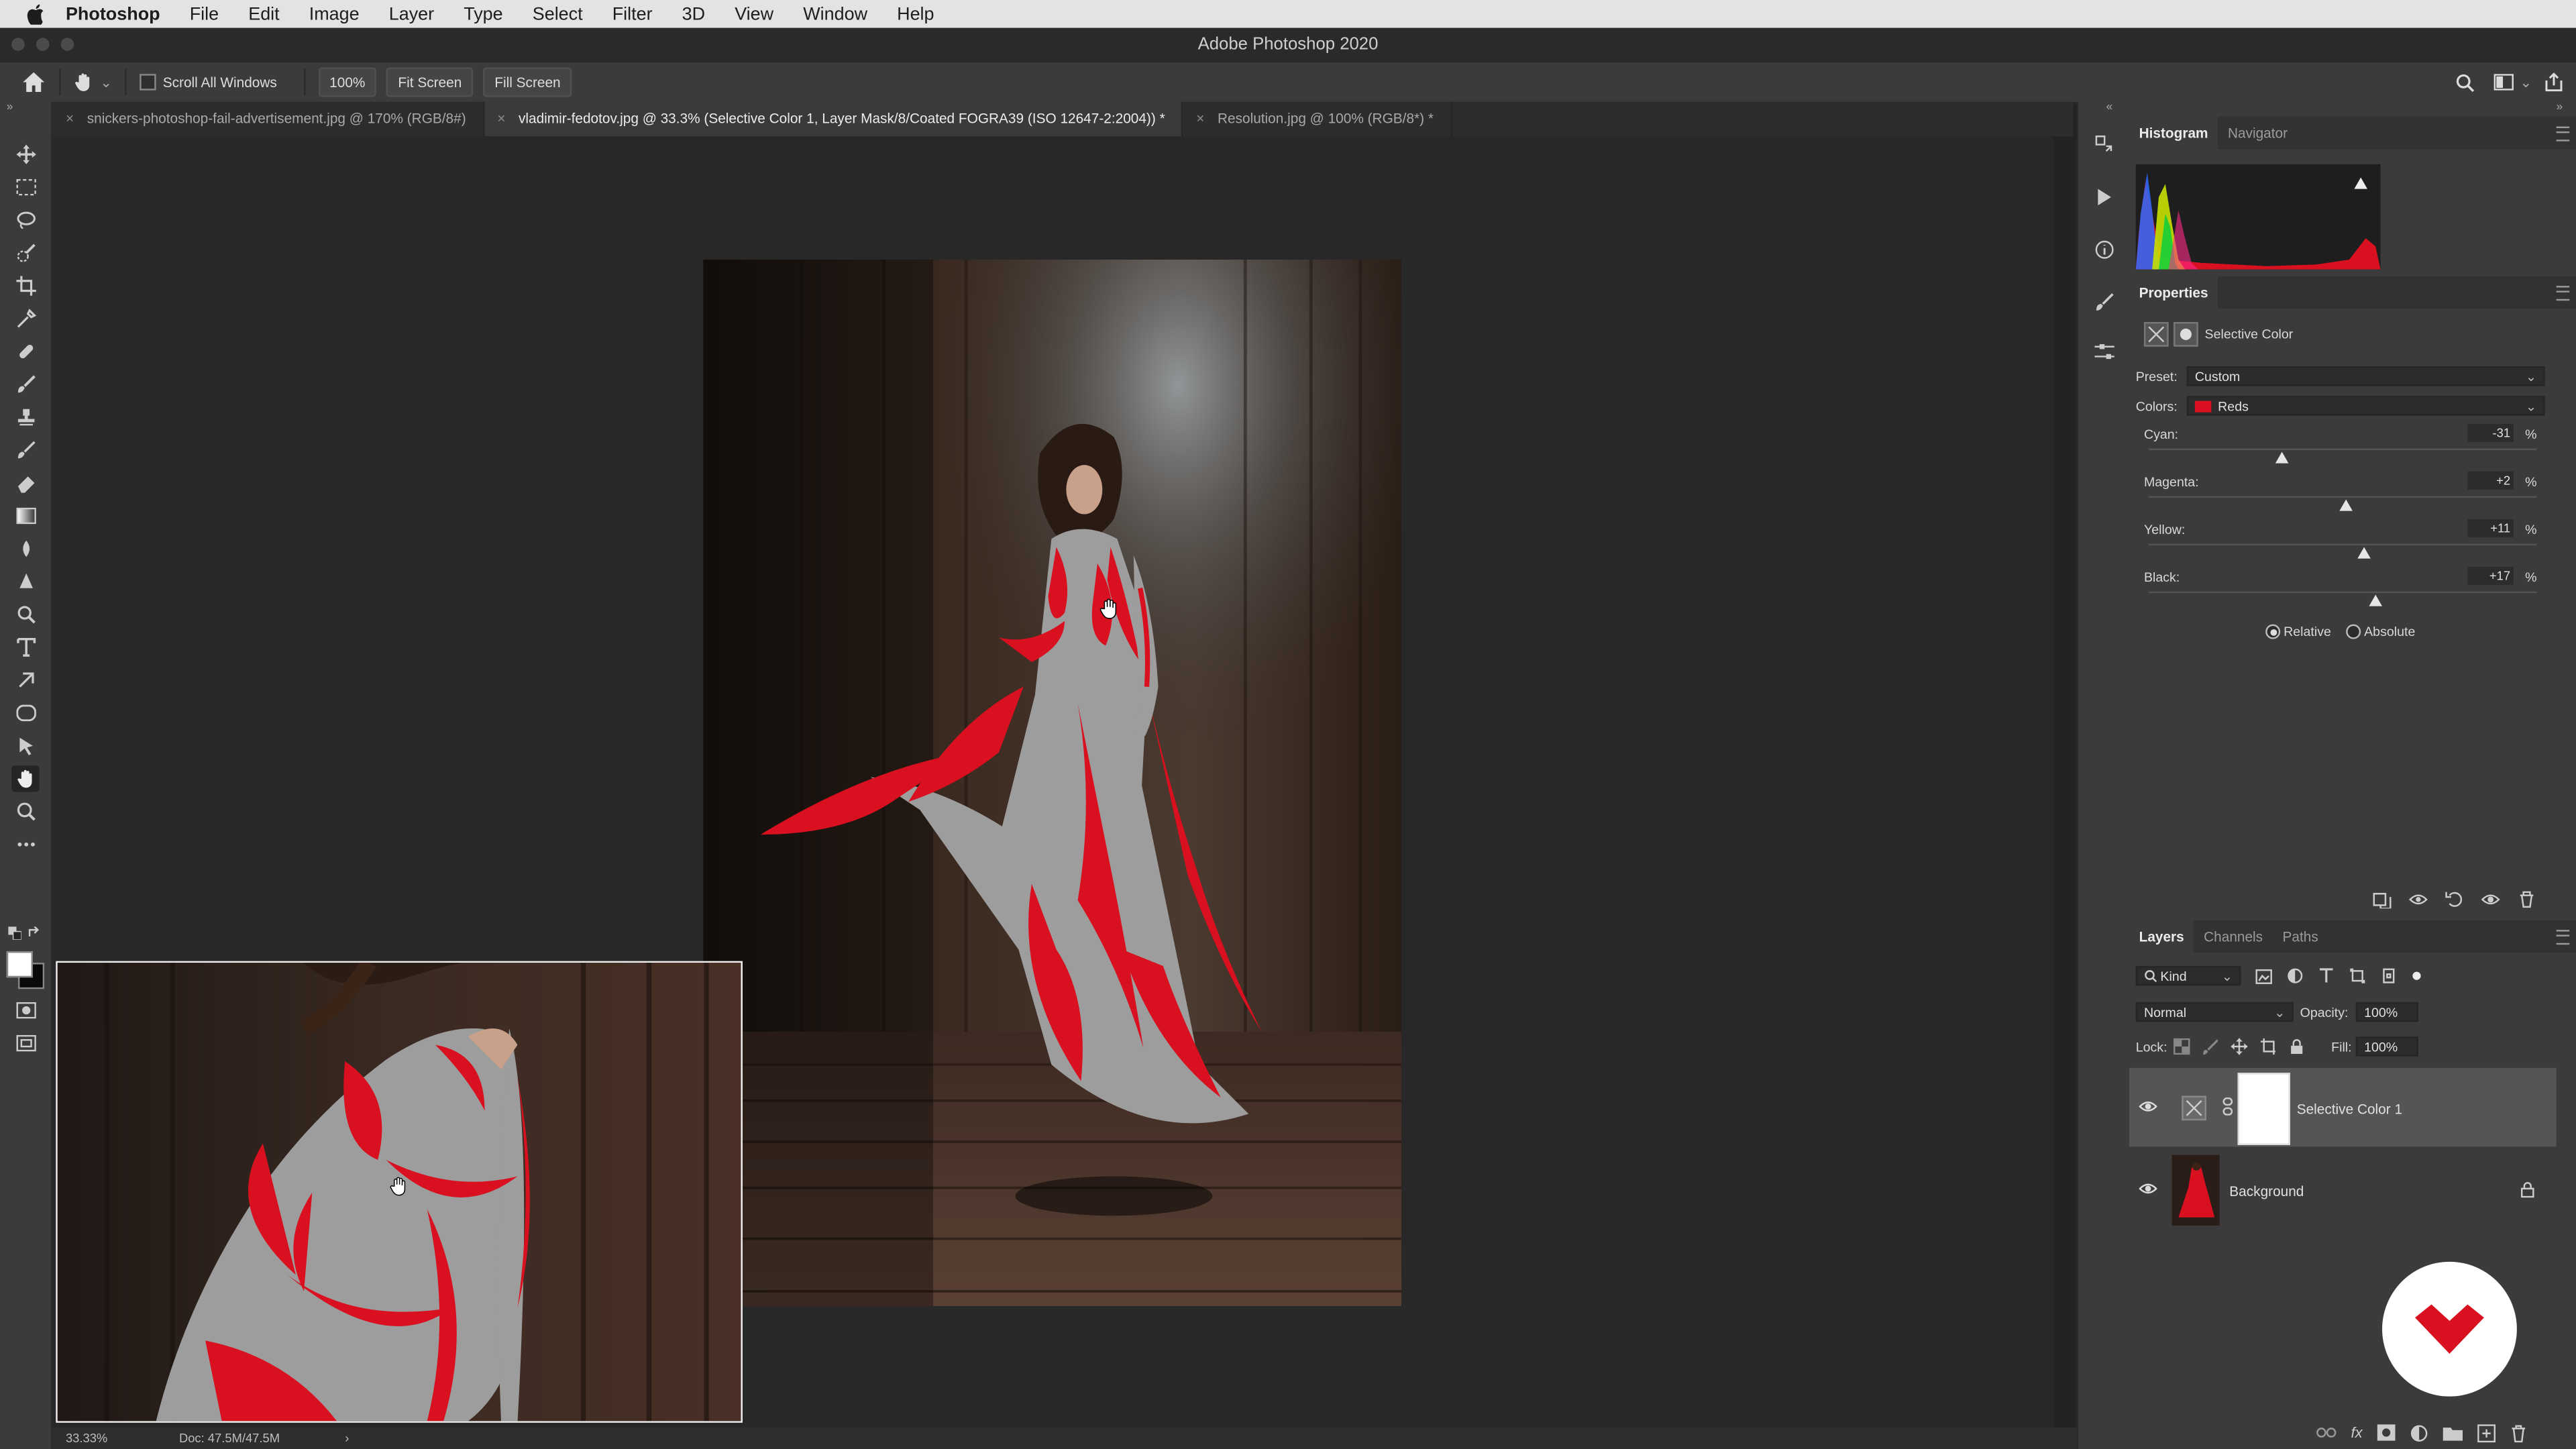 This screenshot has height=1449, width=2576. What do you see at coordinates (2343, 497) in the screenshot?
I see `magenta-slider-track` at bounding box center [2343, 497].